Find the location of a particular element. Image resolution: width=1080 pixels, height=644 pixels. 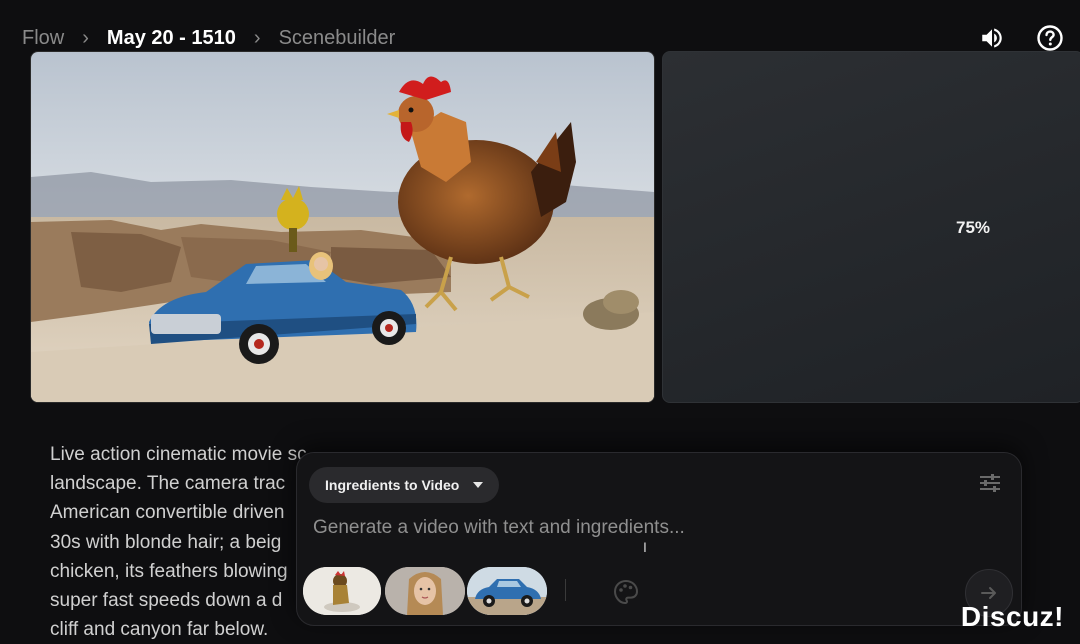

breadcrumb-project: May 20 - 1510 is located at coordinates (171, 38).